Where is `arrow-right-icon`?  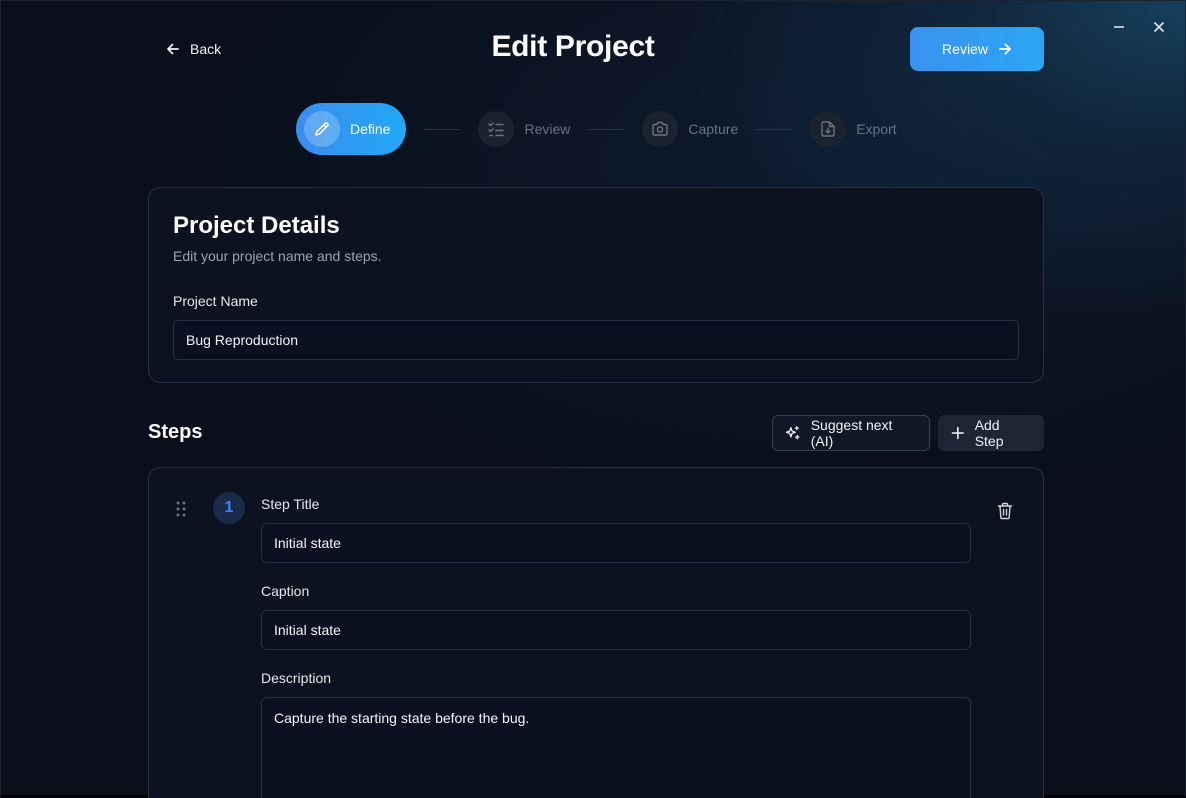
arrow-right-icon is located at coordinates (1005, 49).